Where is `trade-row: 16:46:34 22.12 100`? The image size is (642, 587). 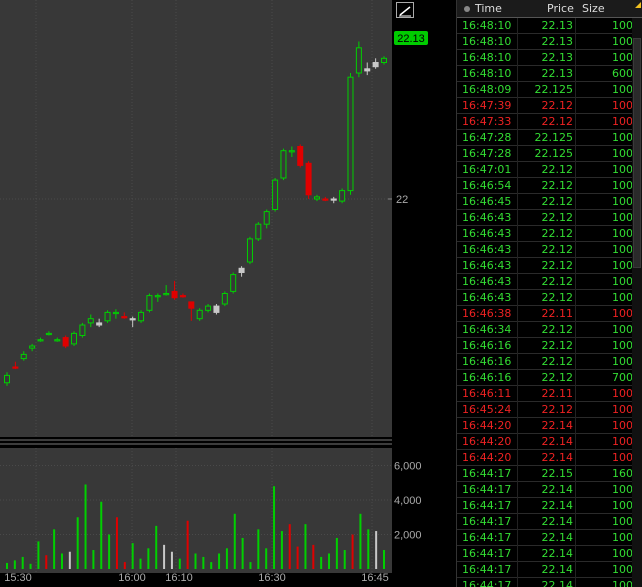
trade-row: 16:46:34 22.12 100 is located at coordinates (545, 330).